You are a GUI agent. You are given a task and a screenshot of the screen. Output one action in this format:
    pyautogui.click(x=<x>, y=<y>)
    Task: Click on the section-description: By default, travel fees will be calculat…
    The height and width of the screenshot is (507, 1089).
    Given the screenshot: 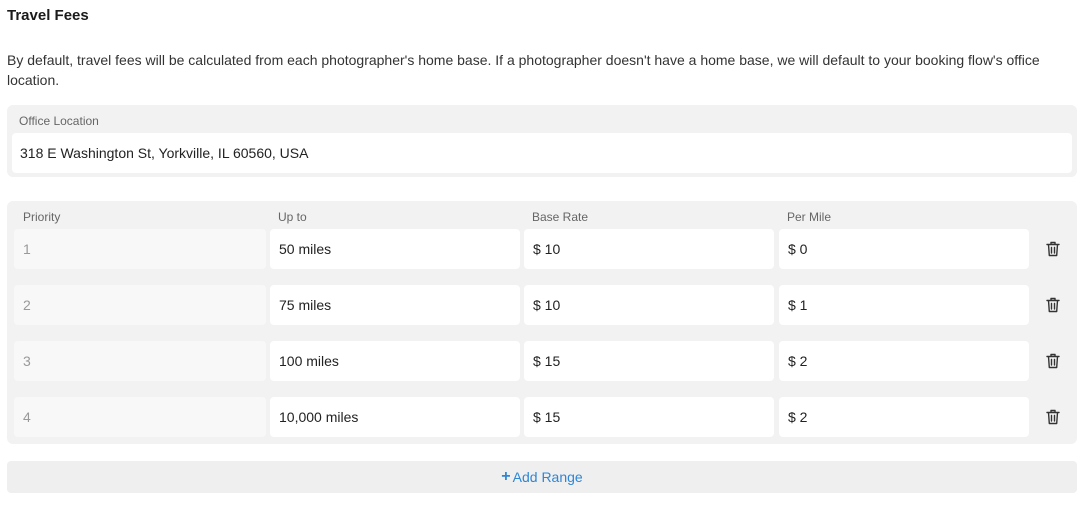 What is the action you would take?
    pyautogui.click(x=523, y=70)
    